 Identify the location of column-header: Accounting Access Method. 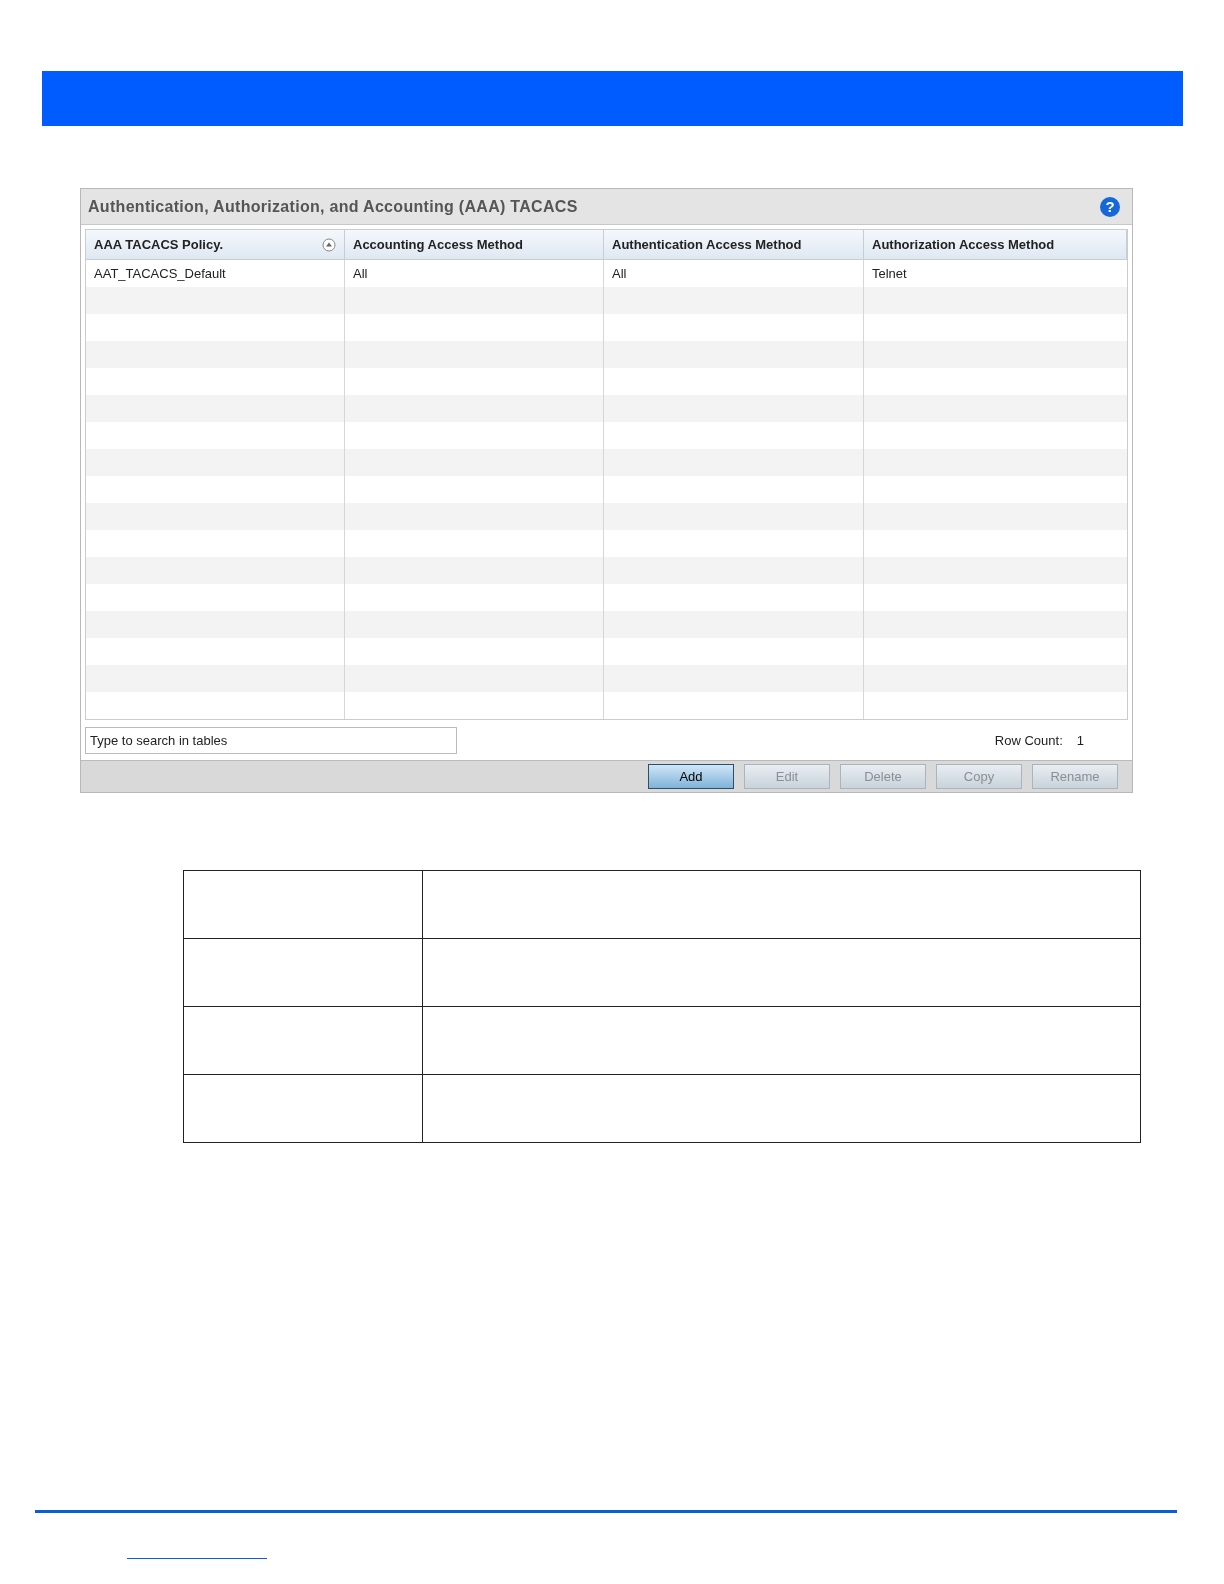
(474, 245).